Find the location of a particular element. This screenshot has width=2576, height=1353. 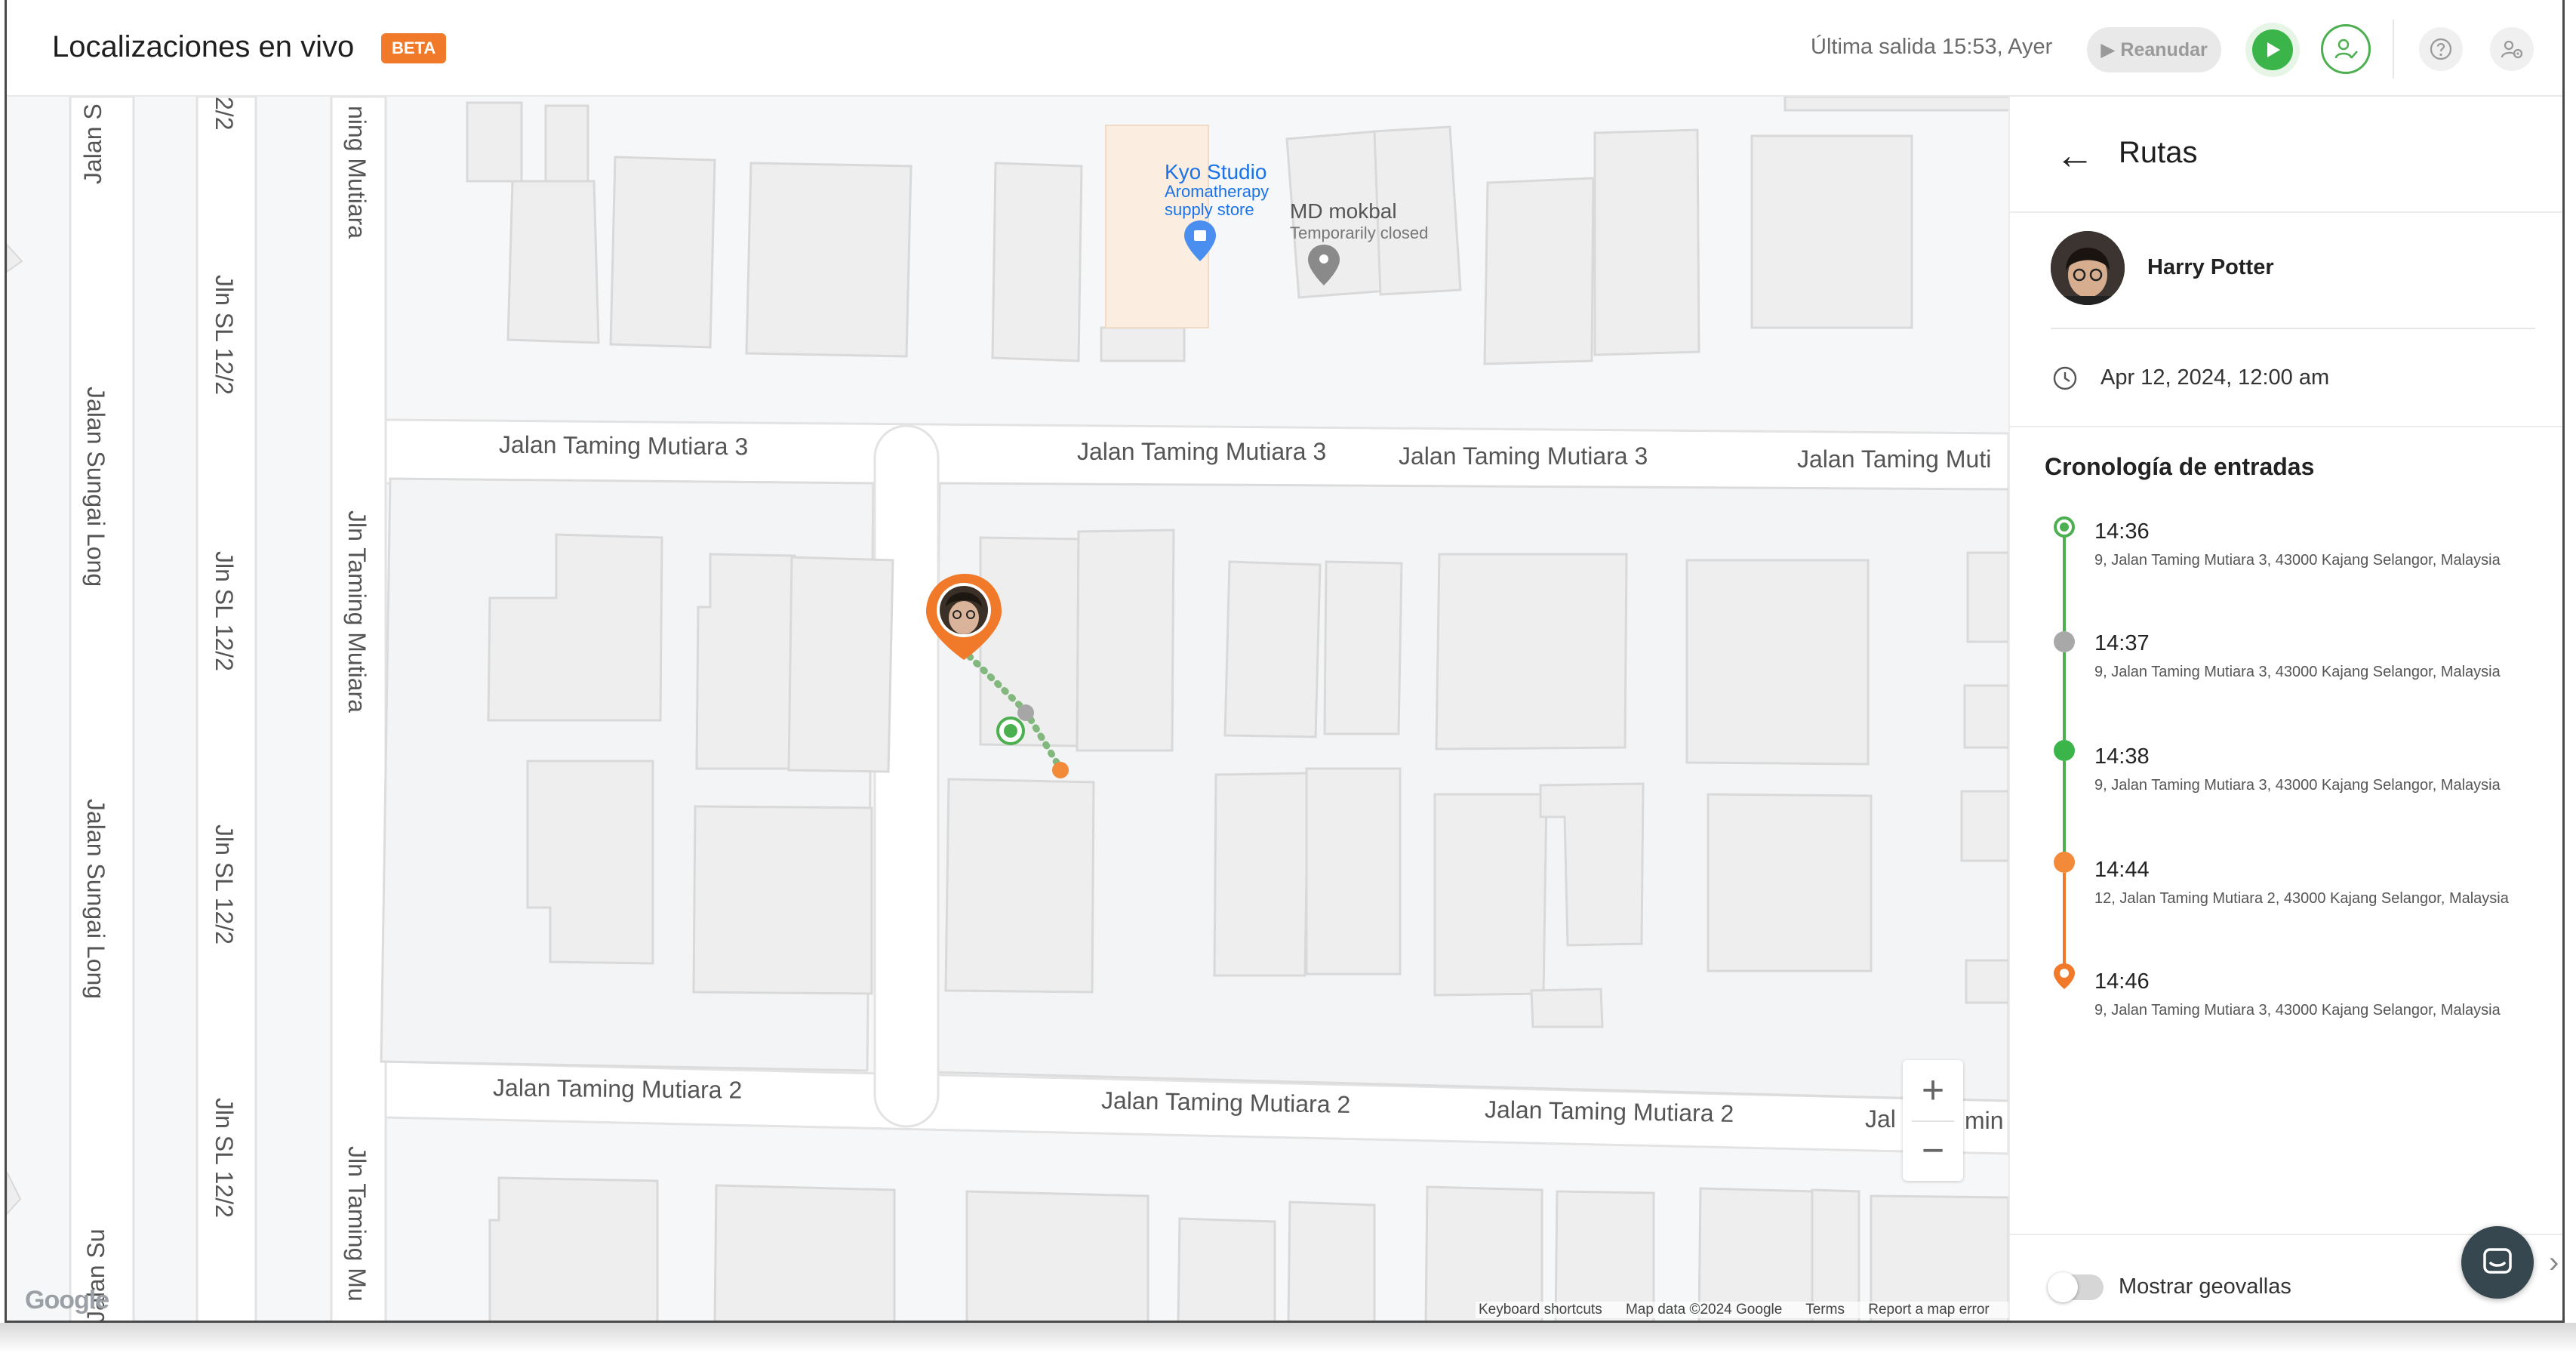

timeline-time: 14:37 is located at coordinates (2122, 643).